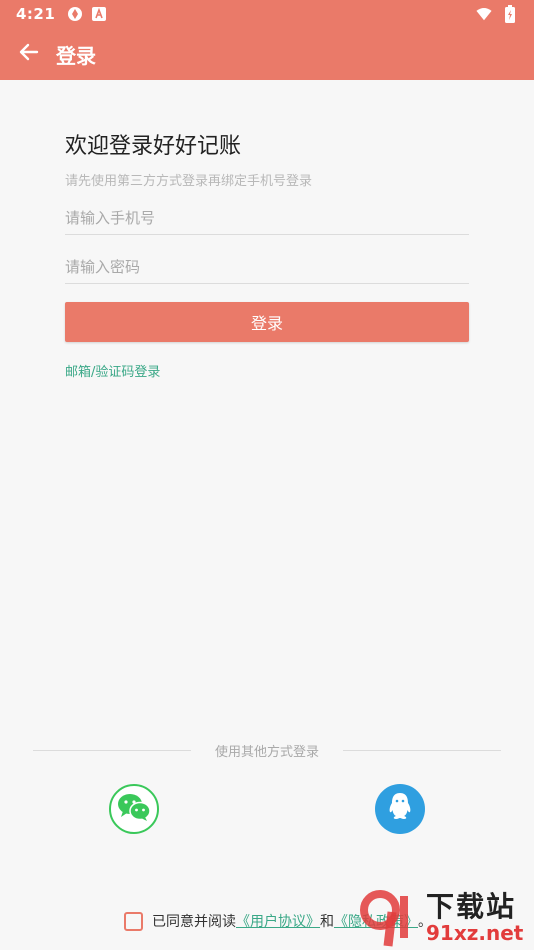 The width and height of the screenshot is (534, 950). What do you see at coordinates (76, 55) in the screenshot?
I see `page-title: 登录` at bounding box center [76, 55].